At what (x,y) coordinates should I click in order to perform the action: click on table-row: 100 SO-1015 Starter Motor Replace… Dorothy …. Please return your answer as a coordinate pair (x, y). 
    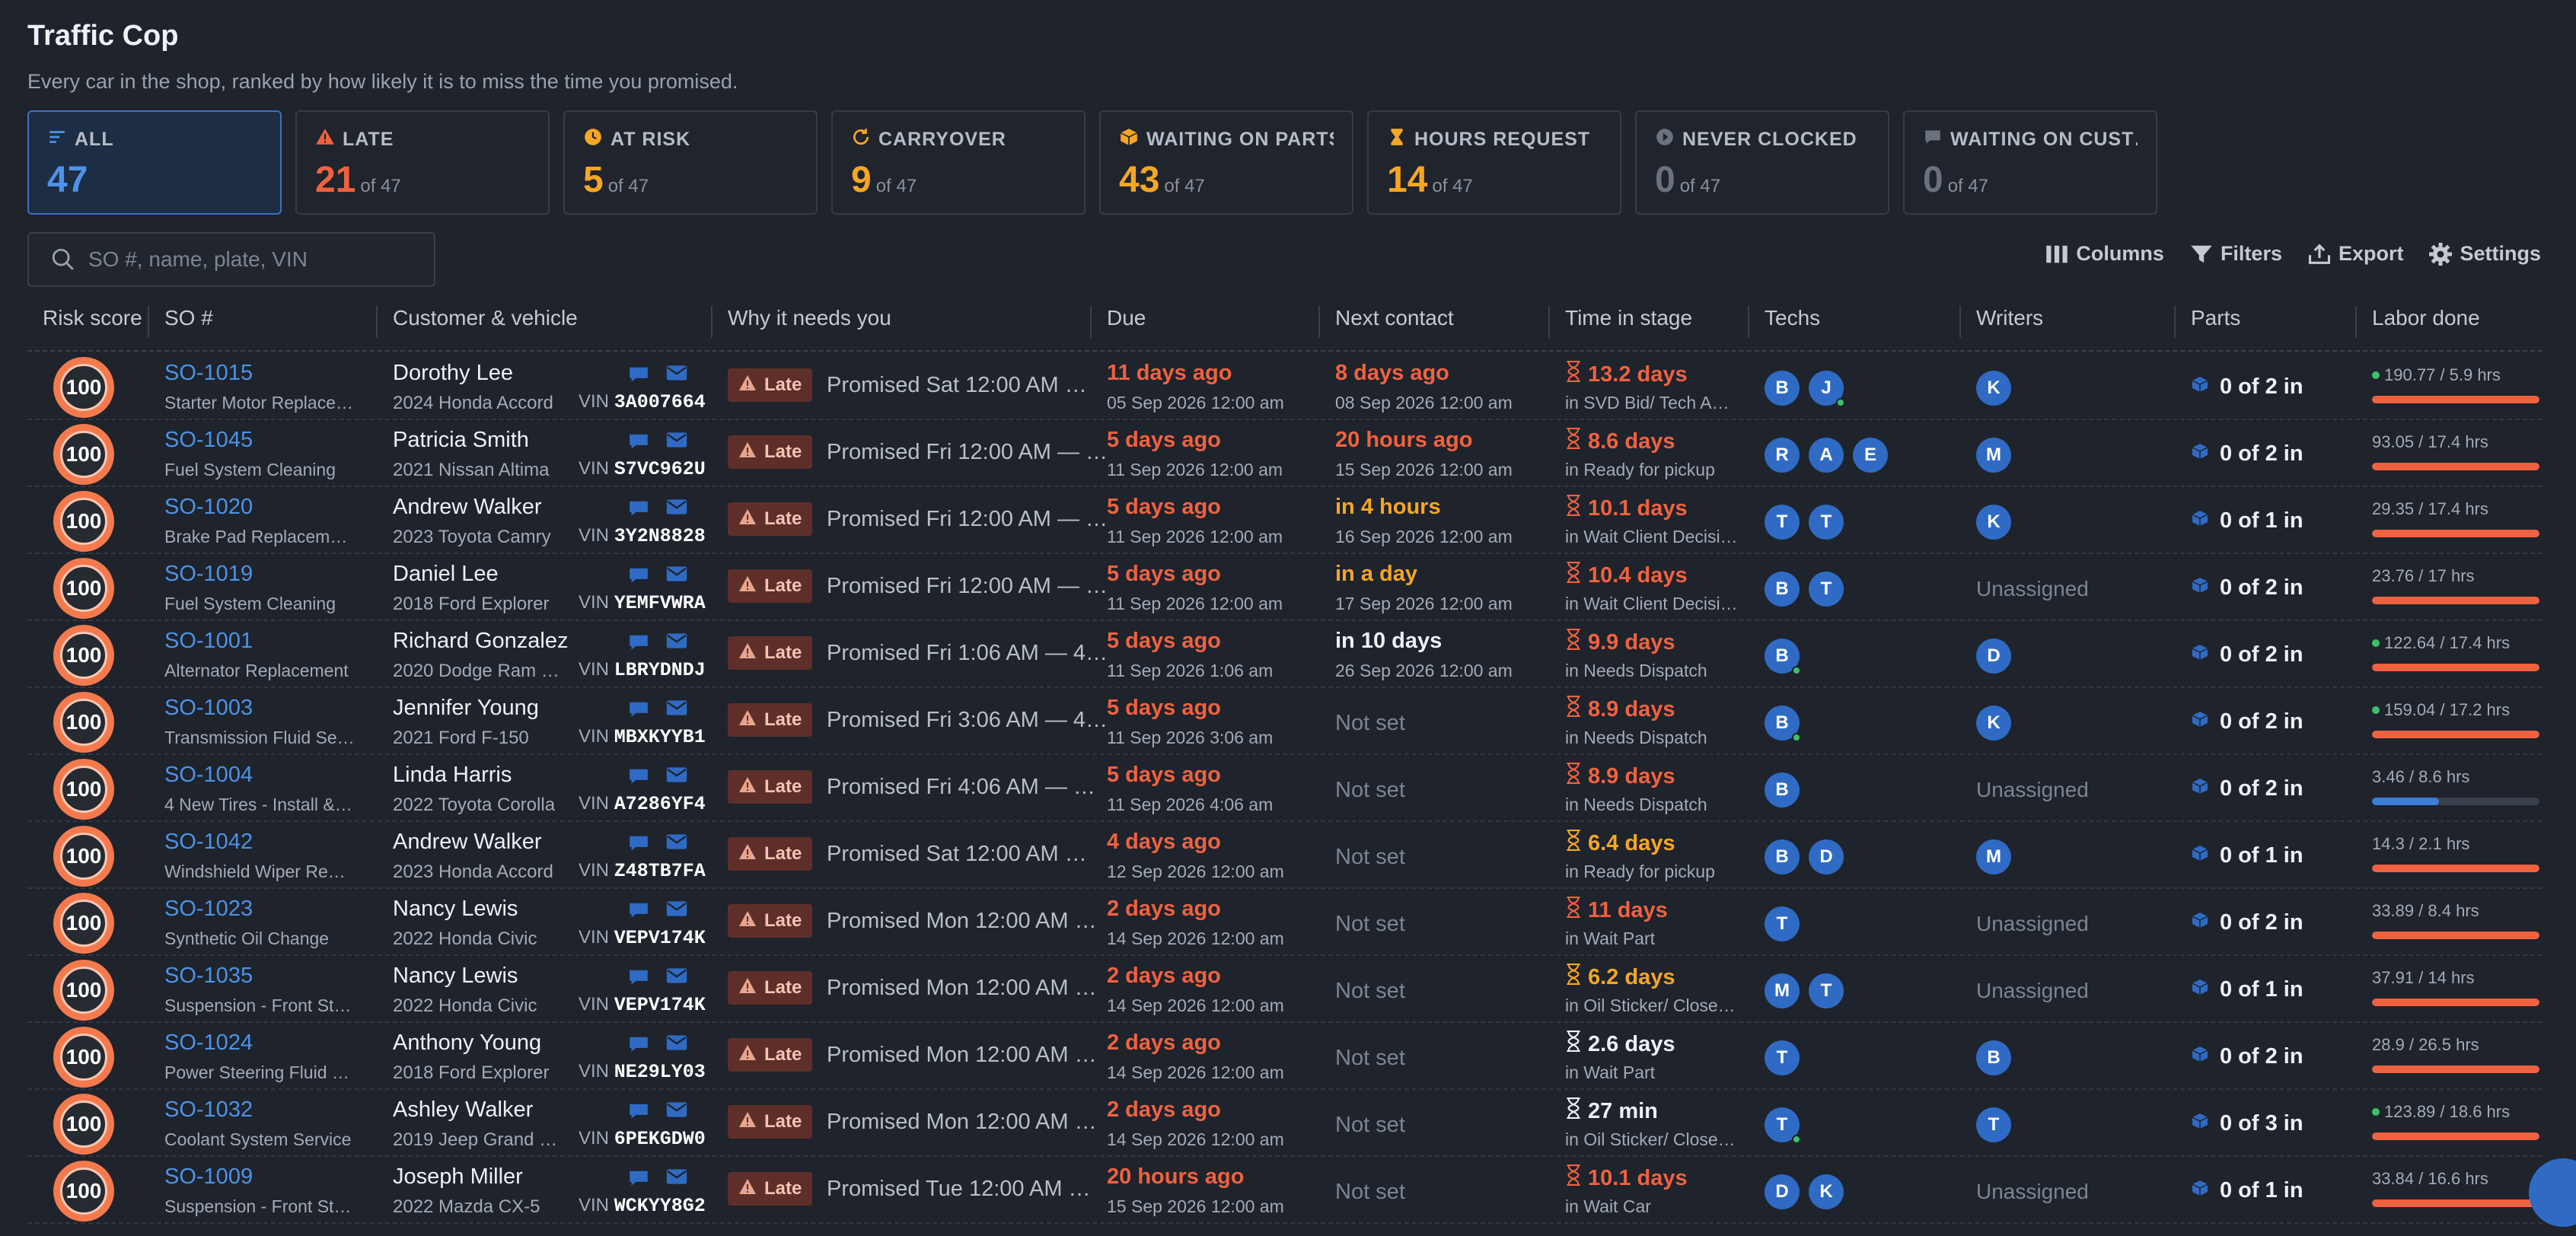
    Looking at the image, I should click on (1285, 386).